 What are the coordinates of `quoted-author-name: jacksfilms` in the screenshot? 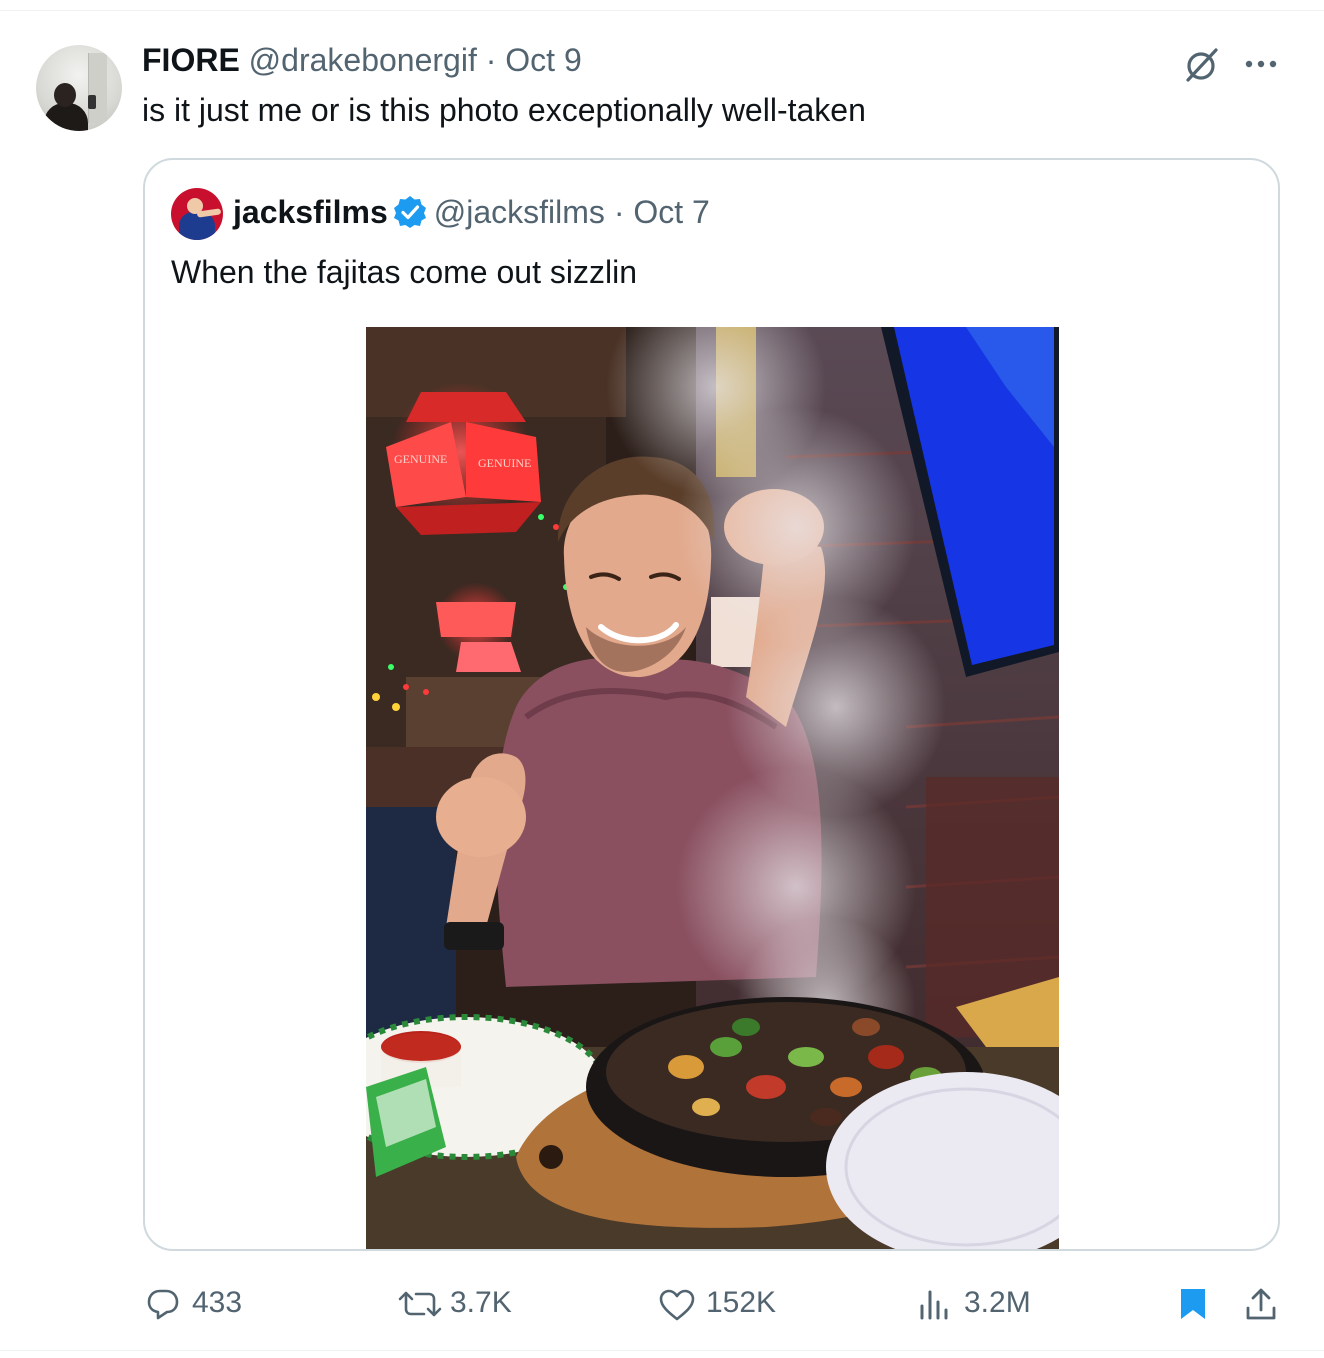 It's located at (310, 212).